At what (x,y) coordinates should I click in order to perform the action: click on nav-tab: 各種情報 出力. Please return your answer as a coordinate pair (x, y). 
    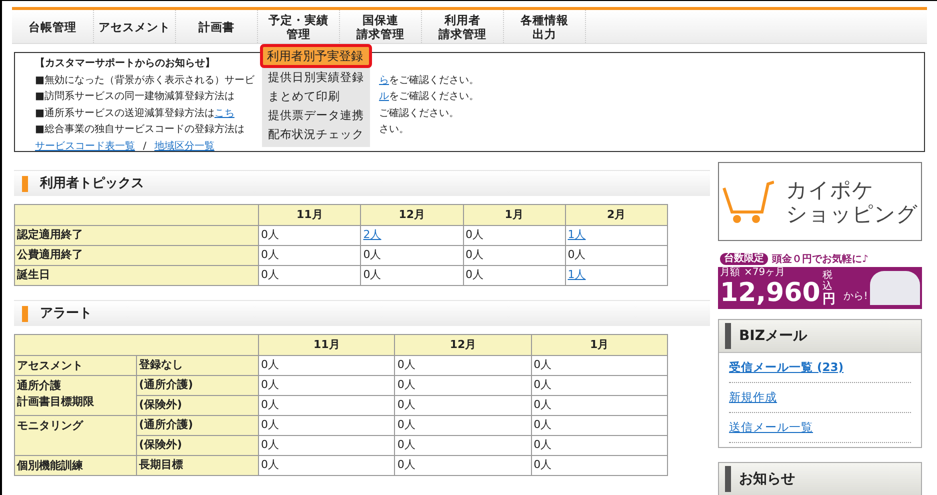
    Looking at the image, I should click on (545, 26).